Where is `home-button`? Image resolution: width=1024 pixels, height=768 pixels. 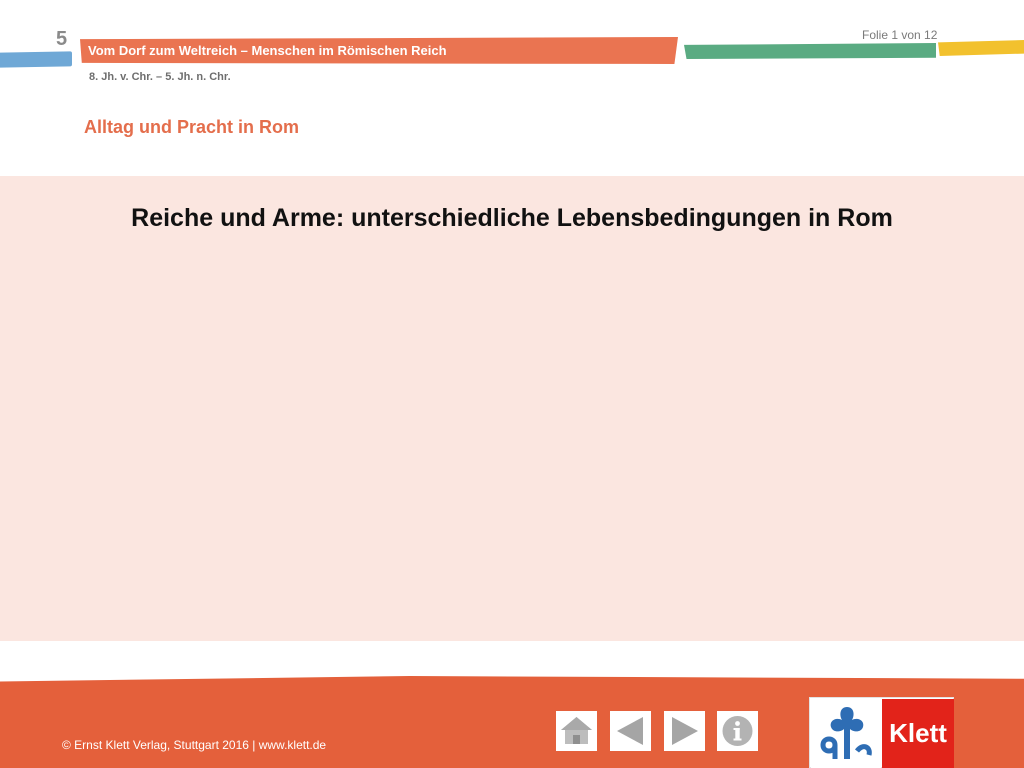 home-button is located at coordinates (576, 731).